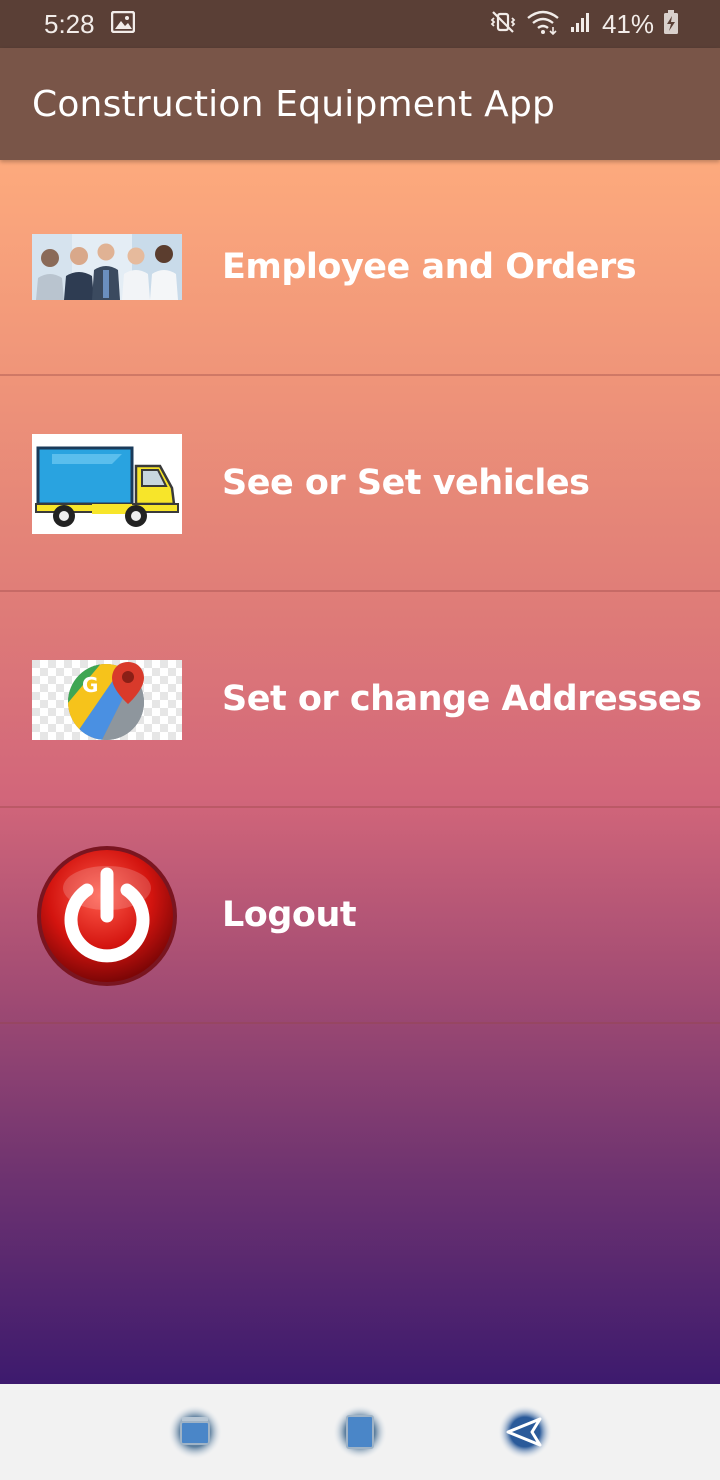 The height and width of the screenshot is (1480, 720). Describe the element at coordinates (289, 915) in the screenshot. I see `menu-label-logout: Logout` at that location.